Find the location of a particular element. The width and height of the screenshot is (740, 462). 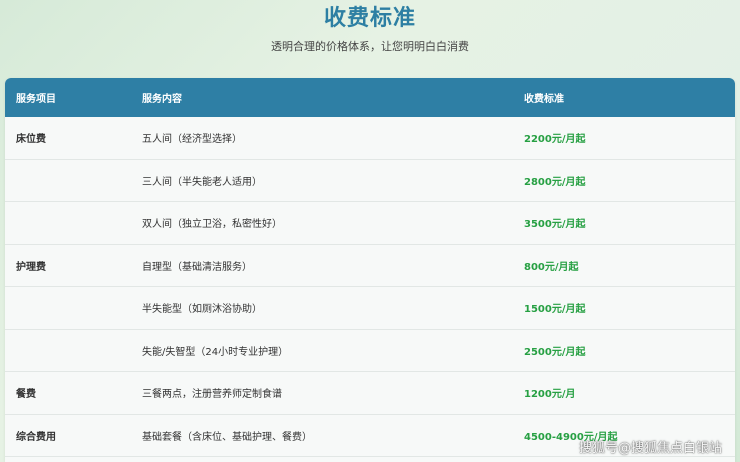

table-row: 护理费 自理型（基础清洁服务） 800元/月起 is located at coordinates (370, 266).